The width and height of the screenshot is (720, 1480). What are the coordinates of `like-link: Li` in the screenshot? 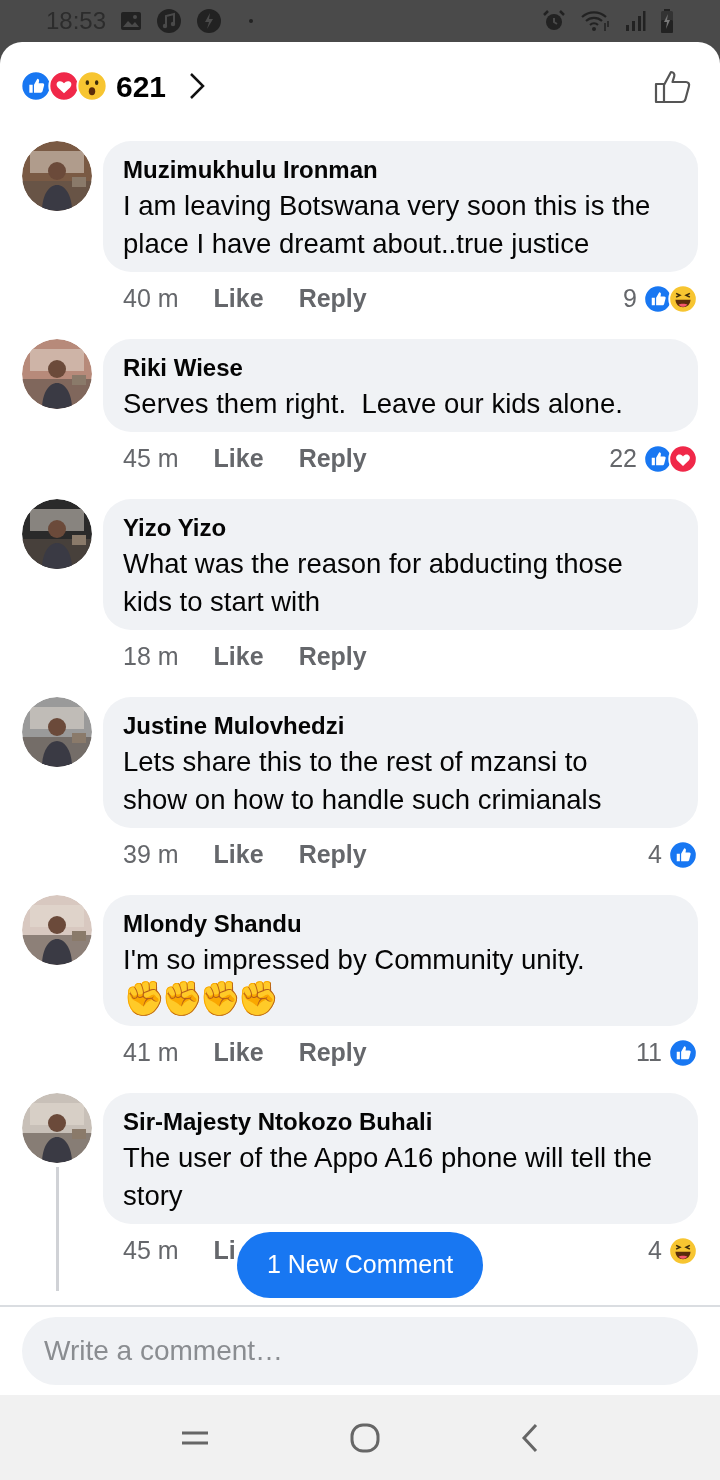 It's located at (224, 1251).